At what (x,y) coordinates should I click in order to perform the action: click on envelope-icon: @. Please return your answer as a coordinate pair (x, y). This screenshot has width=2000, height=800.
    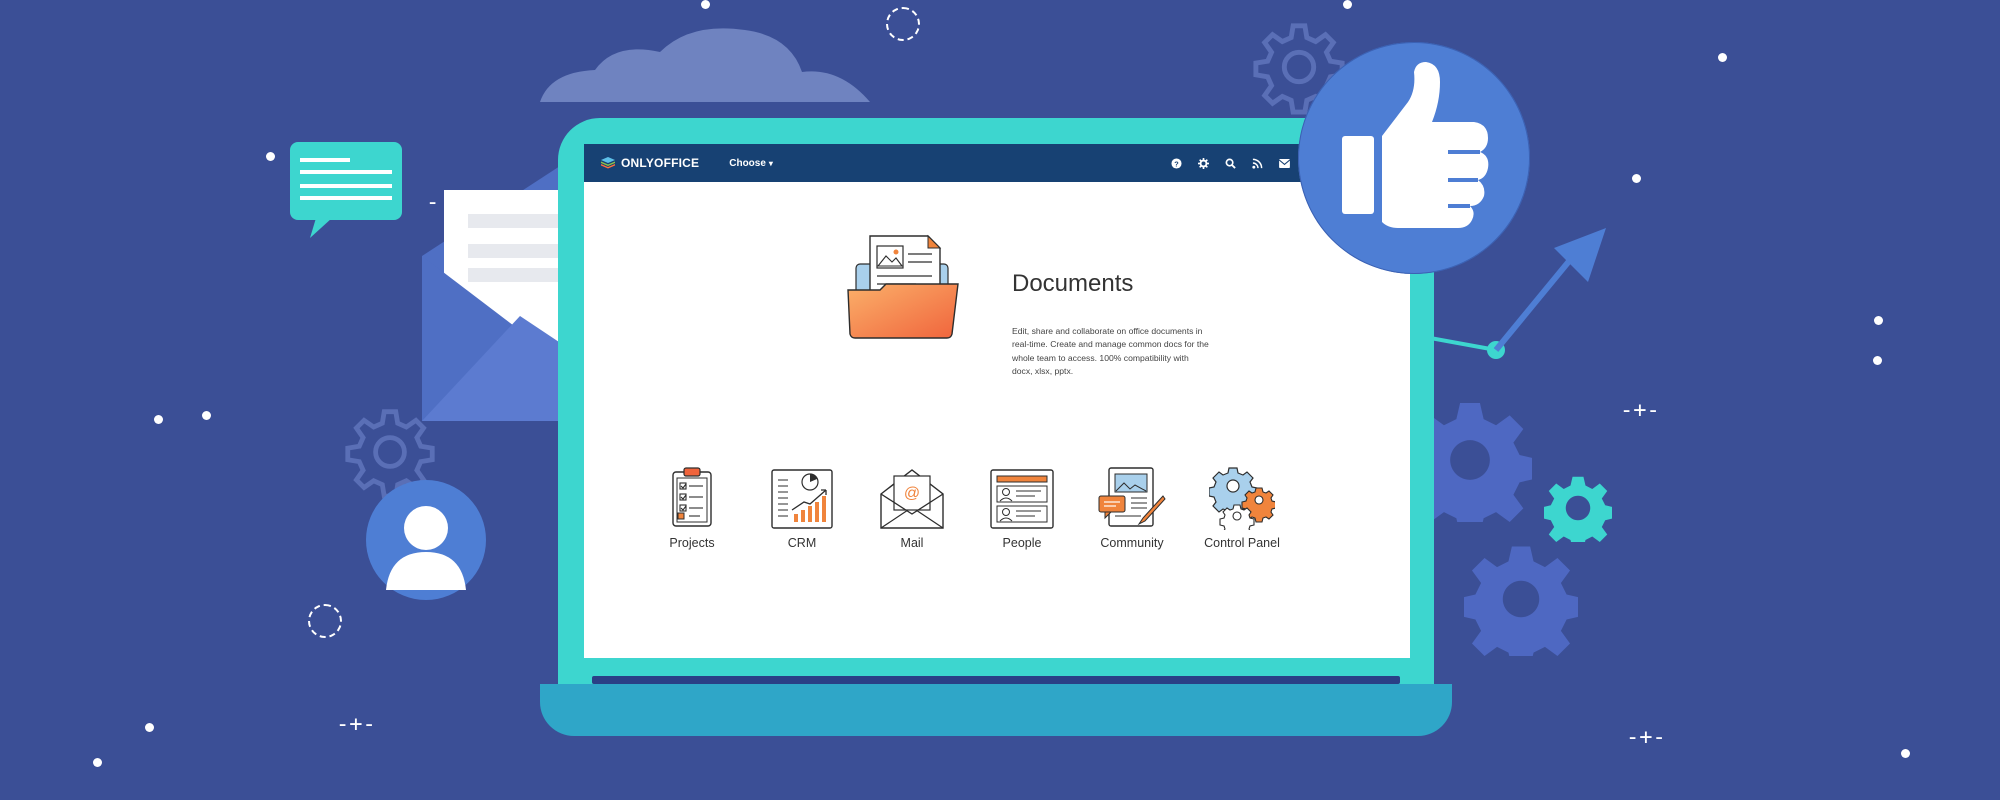
    Looking at the image, I should click on (912, 499).